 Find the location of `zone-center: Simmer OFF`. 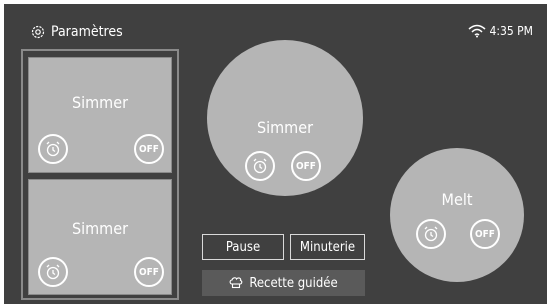

zone-center: Simmer OFF is located at coordinates (285, 118).